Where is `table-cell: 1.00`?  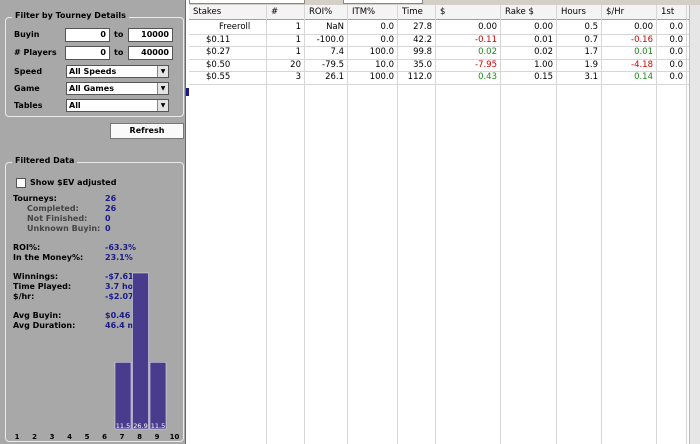
table-cell: 1.00 is located at coordinates (543, 64).